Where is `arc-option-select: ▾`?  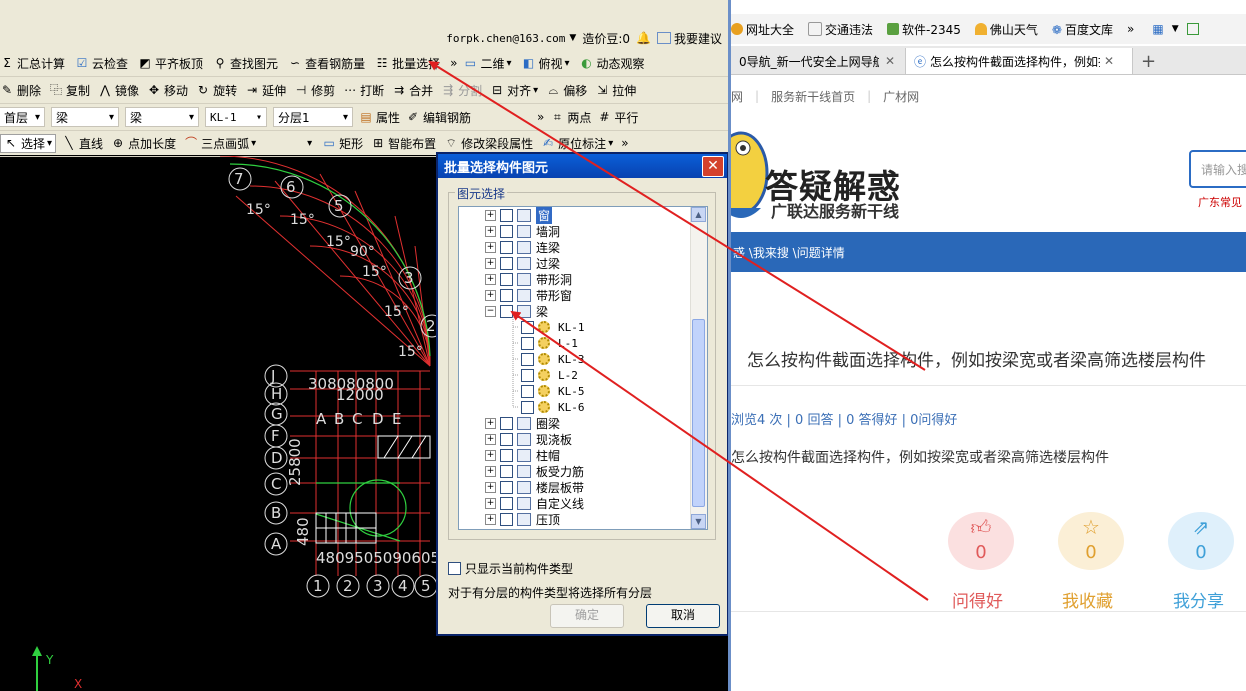 arc-option-select: ▾ is located at coordinates (290, 143).